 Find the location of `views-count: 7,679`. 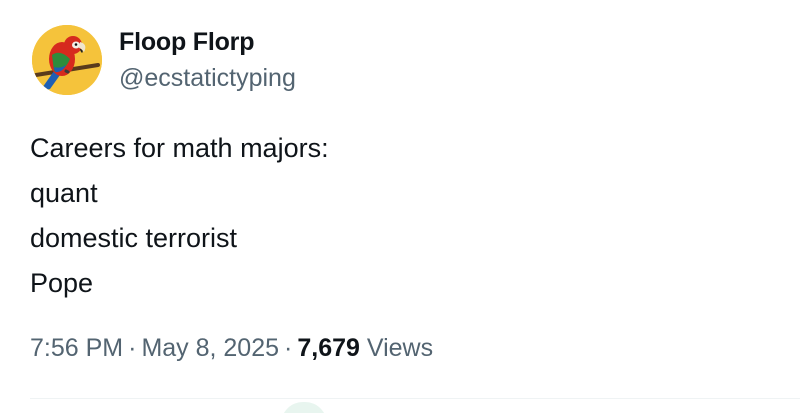

views-count: 7,679 is located at coordinates (328, 348).